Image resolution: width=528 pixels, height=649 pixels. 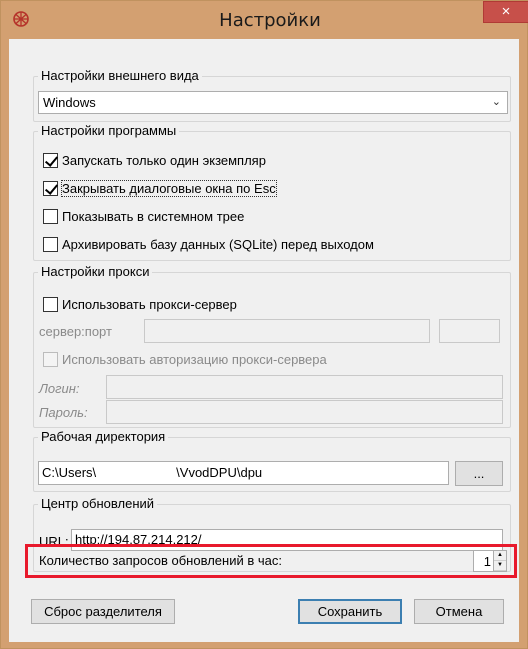 What do you see at coordinates (500, 566) in the screenshot?
I see `spin-down-icon: ▼` at bounding box center [500, 566].